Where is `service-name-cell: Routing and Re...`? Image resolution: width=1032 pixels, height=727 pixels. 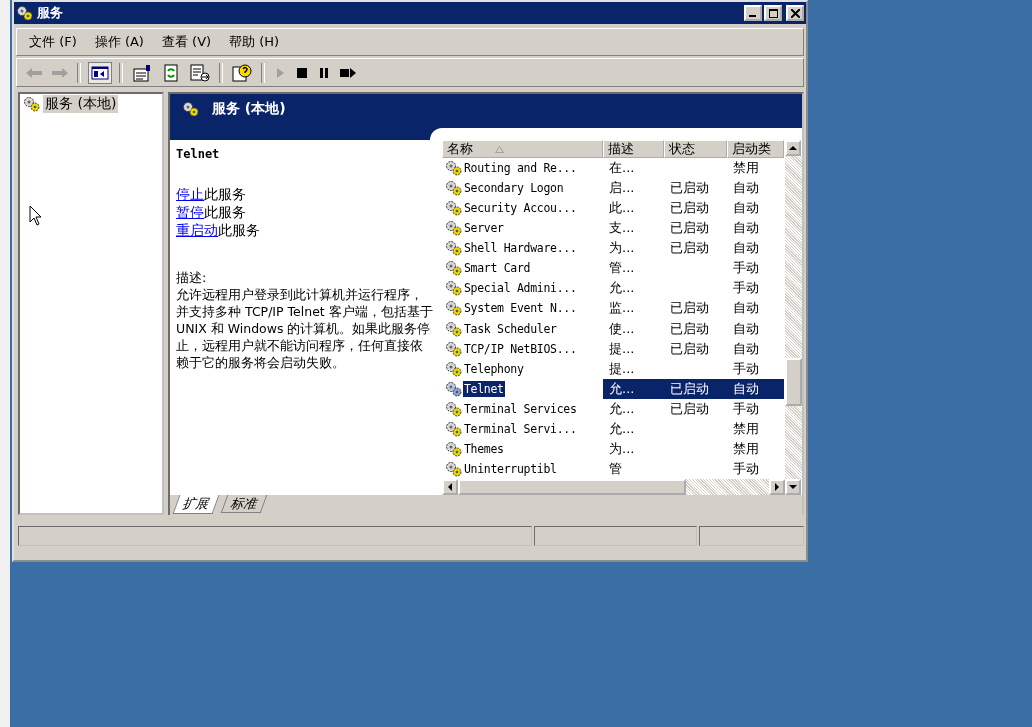
service-name-cell: Routing and Re... is located at coordinates (520, 168).